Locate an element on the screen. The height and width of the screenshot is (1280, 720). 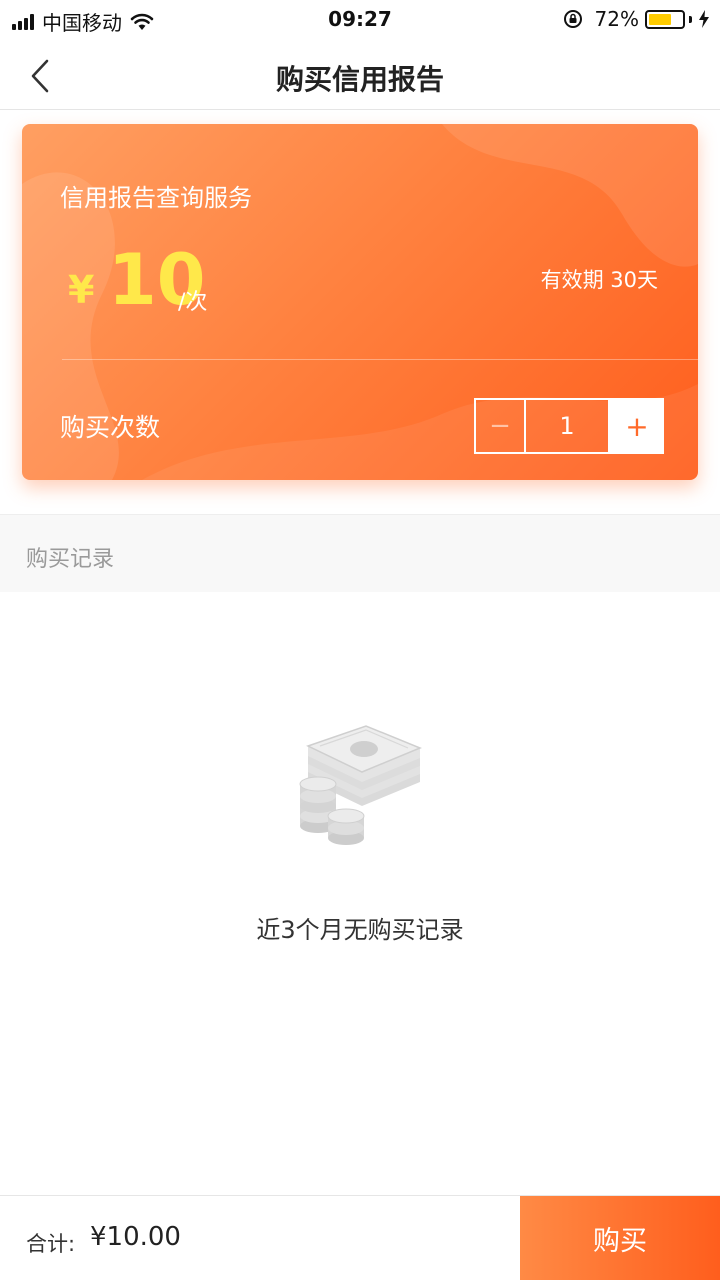
rotation-lock-icon is located at coordinates (572, 19).